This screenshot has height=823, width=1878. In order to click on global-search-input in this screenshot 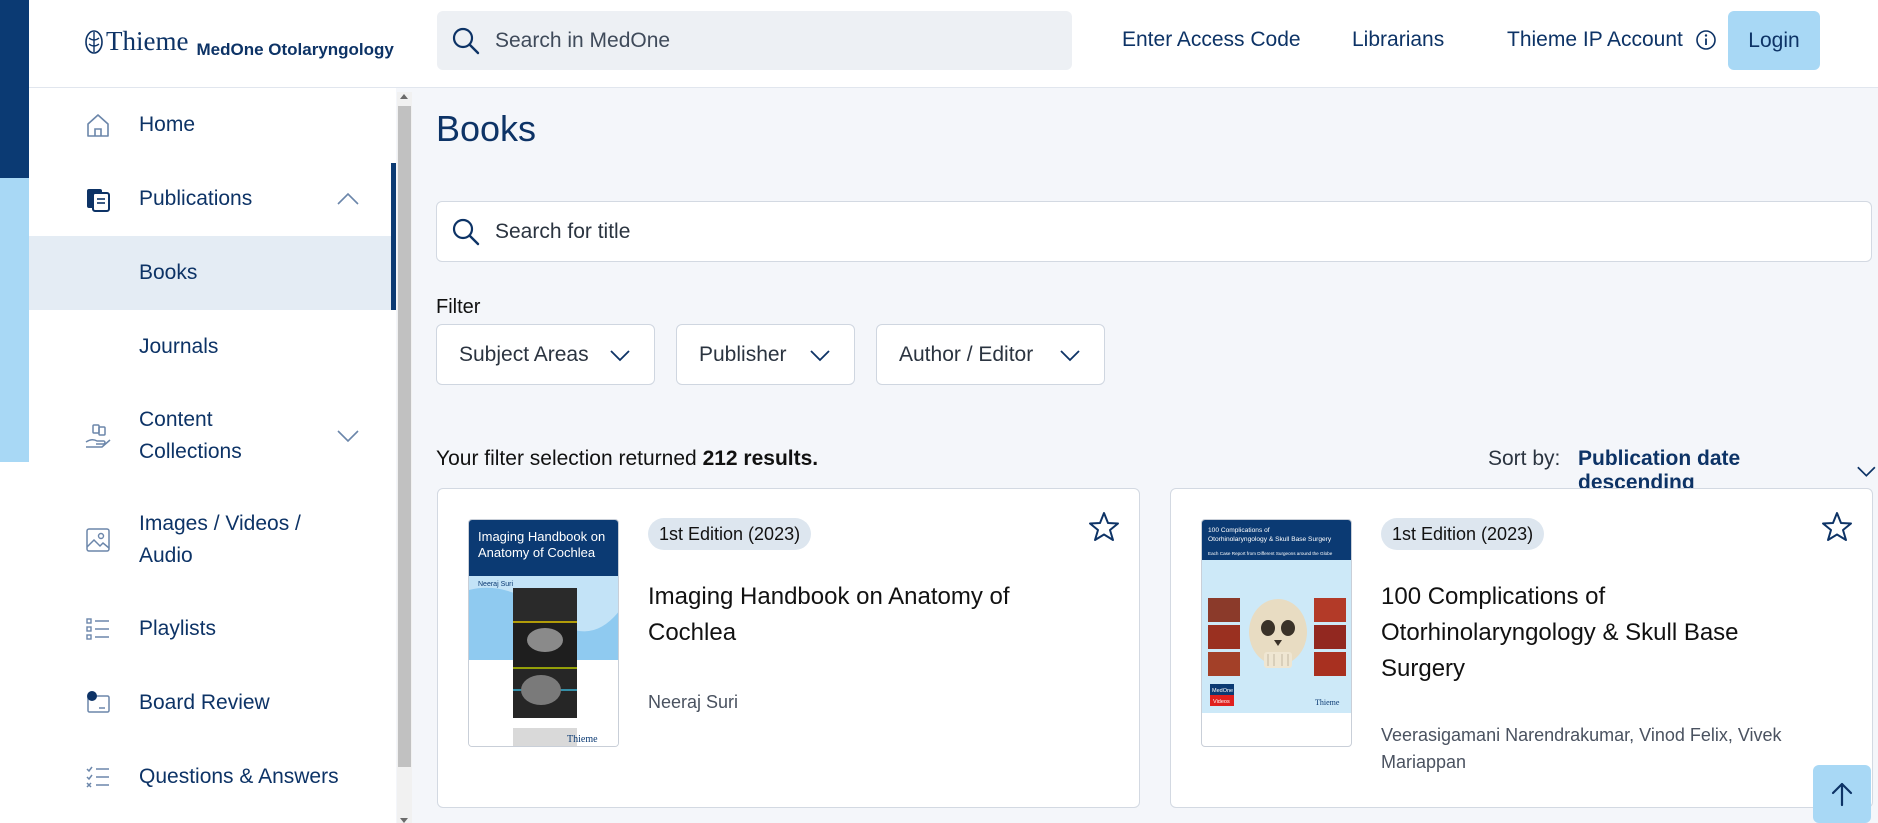, I will do `click(775, 40)`.